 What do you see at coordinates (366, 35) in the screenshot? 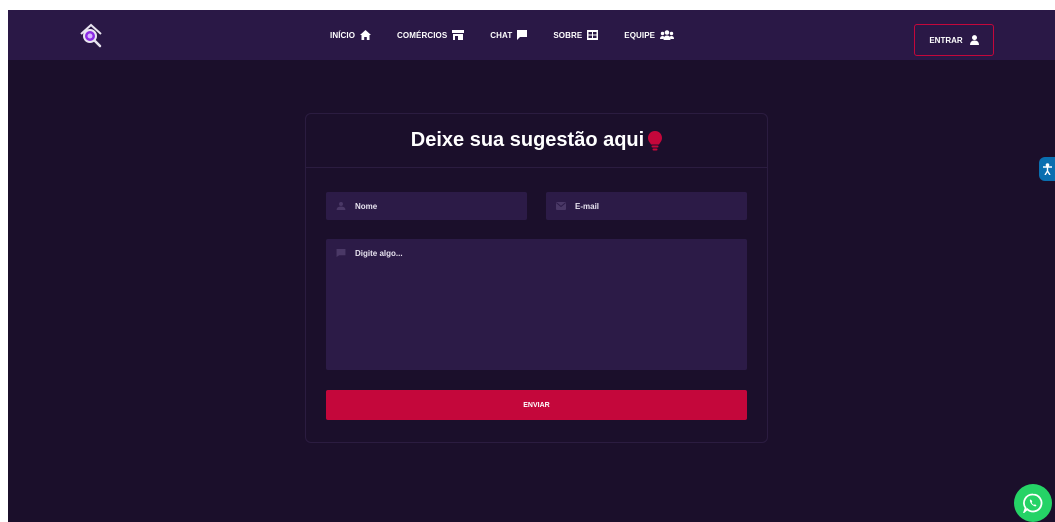
I see `home-icon` at bounding box center [366, 35].